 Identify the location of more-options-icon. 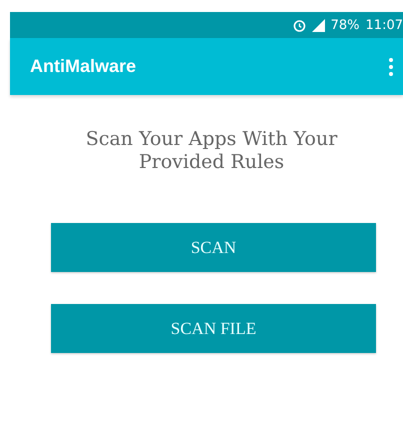
(391, 67).